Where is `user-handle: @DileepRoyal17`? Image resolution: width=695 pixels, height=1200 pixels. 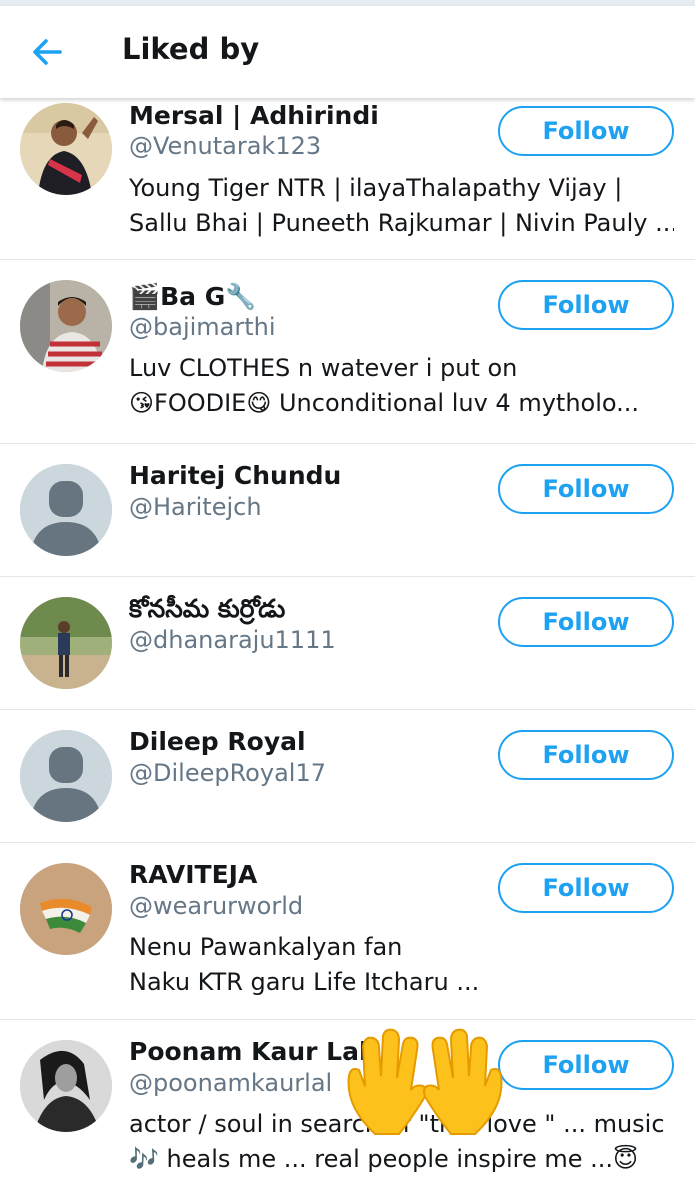
user-handle: @DileepRoyal17 is located at coordinates (227, 773).